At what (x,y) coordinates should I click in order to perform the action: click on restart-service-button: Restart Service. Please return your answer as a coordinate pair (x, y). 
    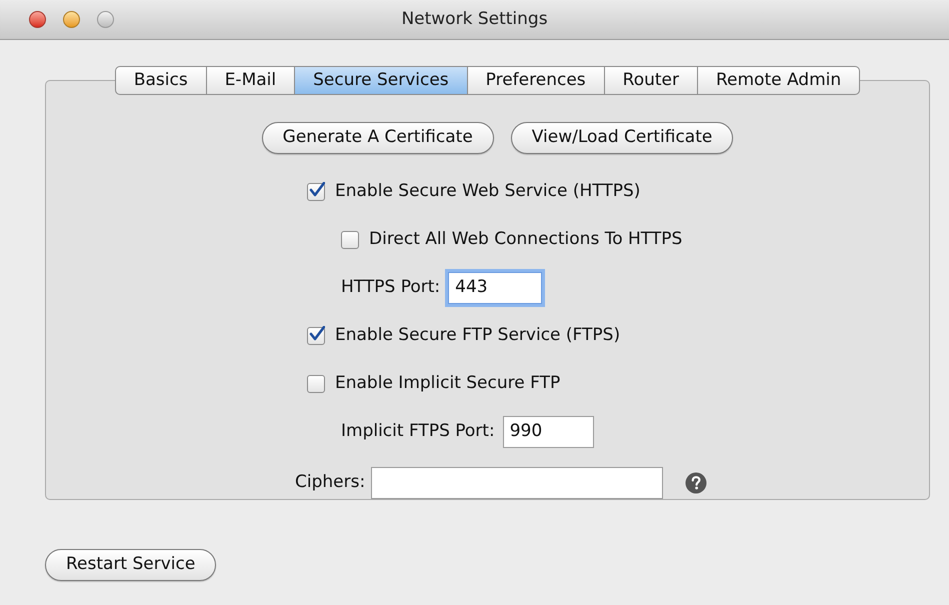
    Looking at the image, I should click on (130, 565).